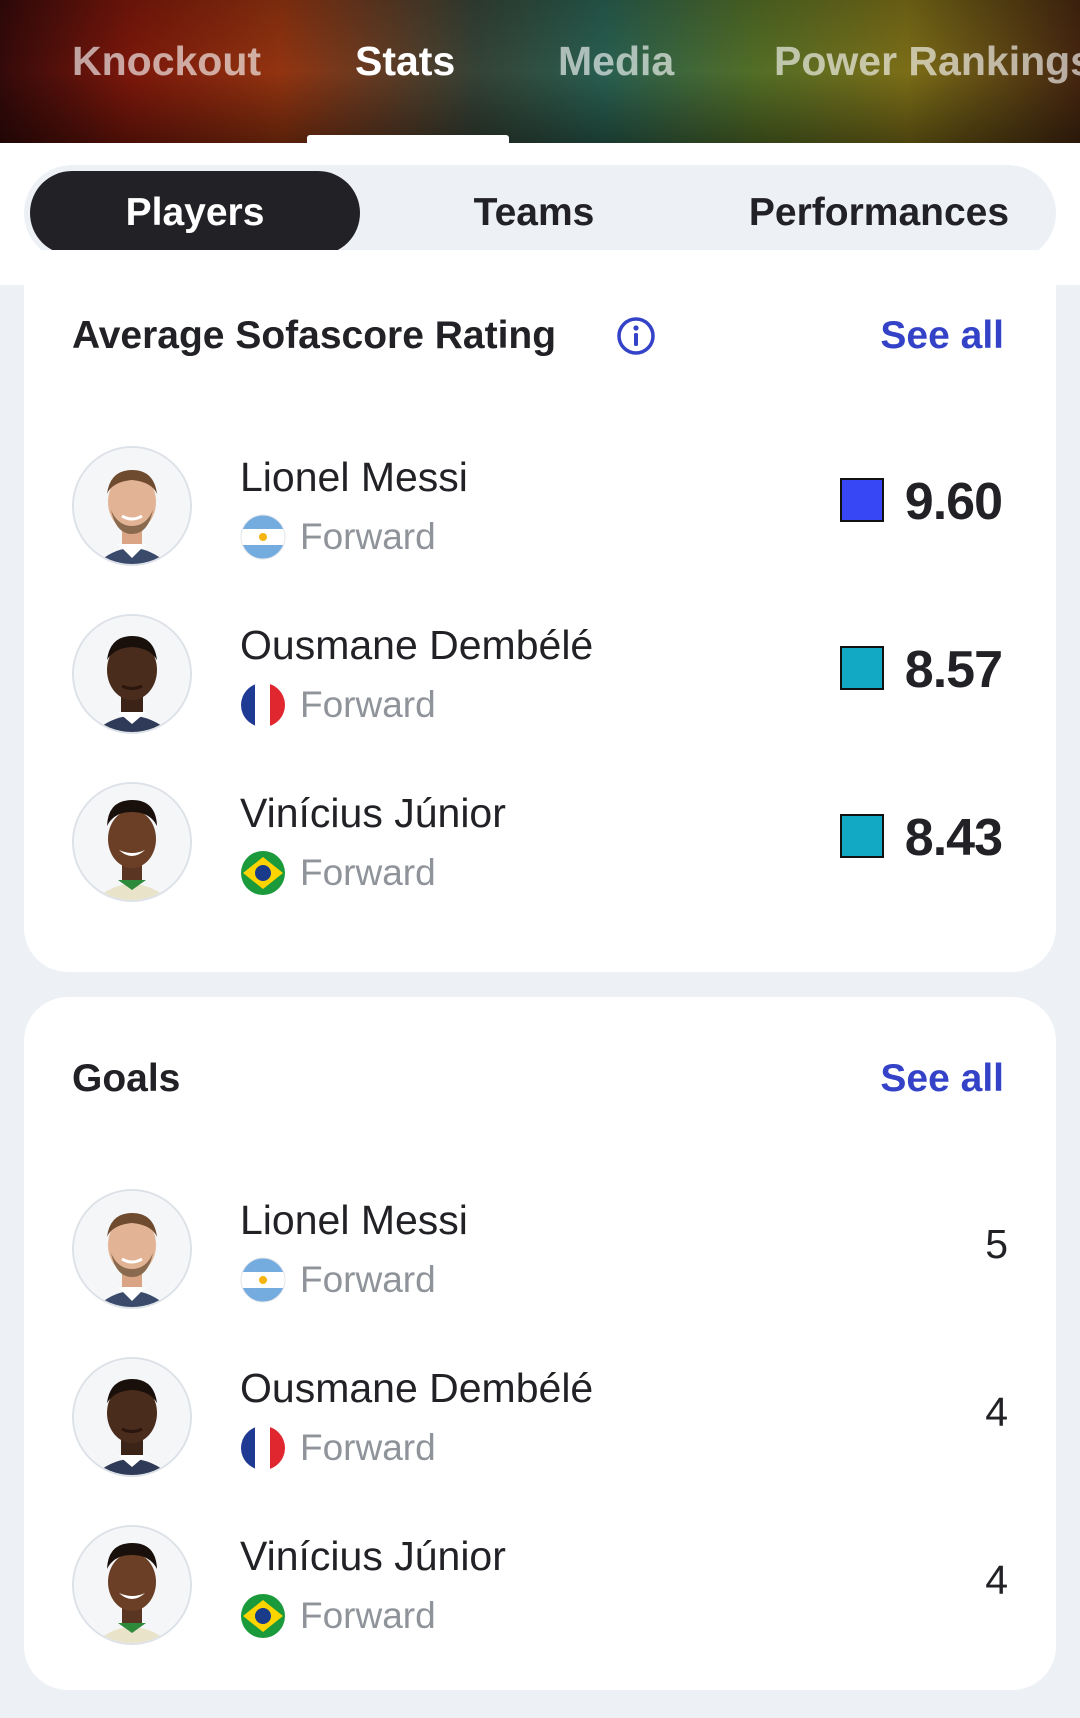 This screenshot has height=1718, width=1080. What do you see at coordinates (996, 1244) in the screenshot?
I see `goals-value: 5` at bounding box center [996, 1244].